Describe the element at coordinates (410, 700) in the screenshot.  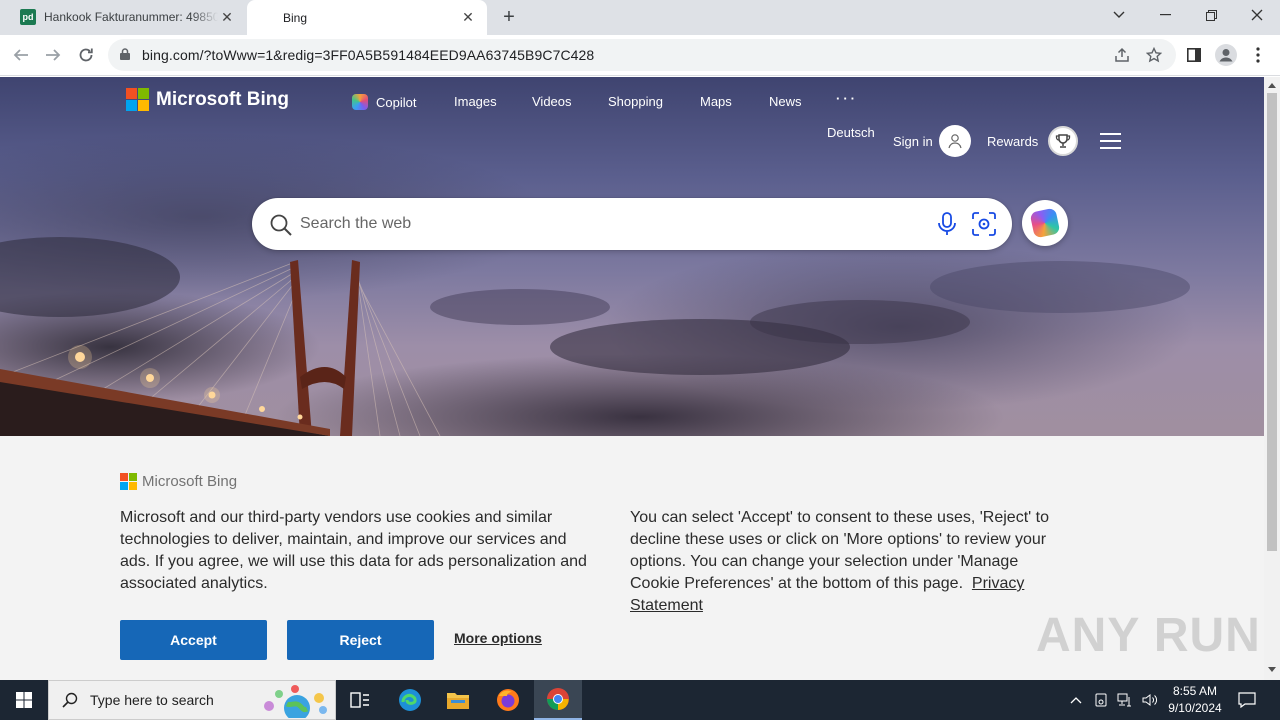
I see `edge-icon` at that location.